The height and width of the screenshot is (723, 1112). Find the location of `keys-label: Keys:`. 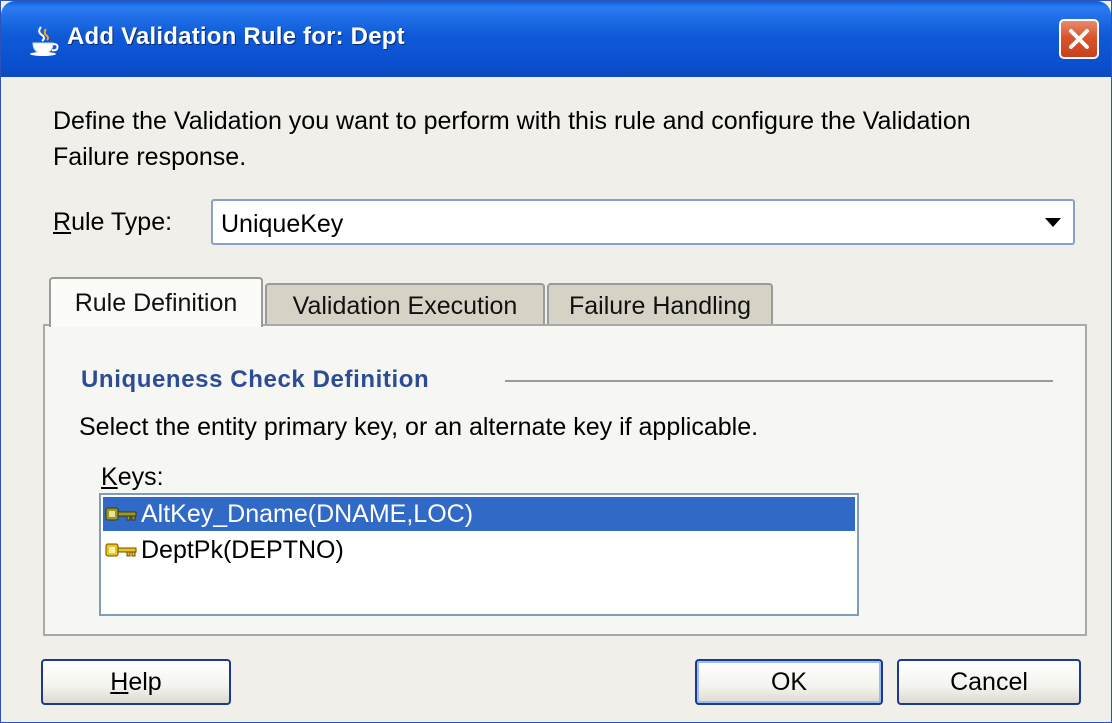

keys-label: Keys: is located at coordinates (132, 477).